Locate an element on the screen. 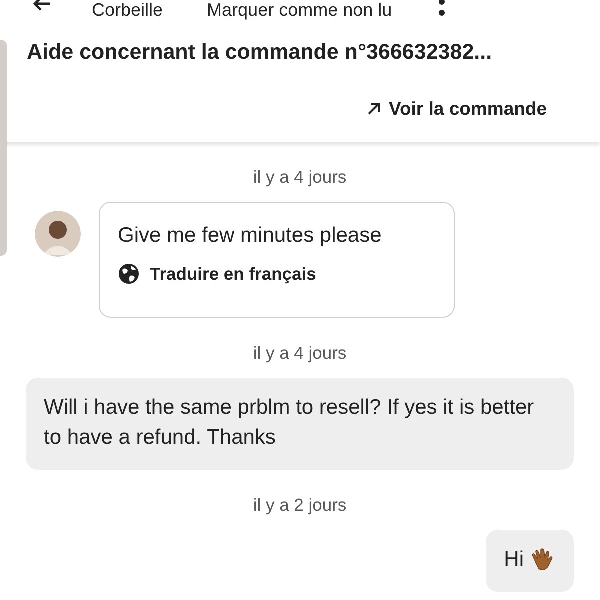  toolbar-button: Marquer comme non lu is located at coordinates (299, 10).